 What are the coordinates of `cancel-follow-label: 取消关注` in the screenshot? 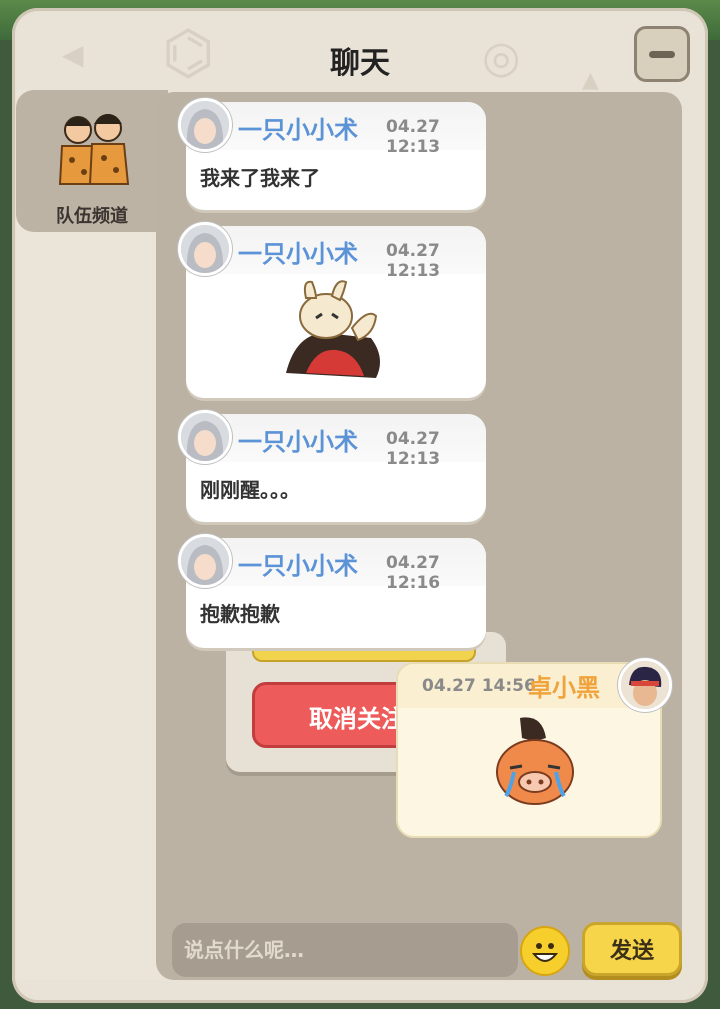 It's located at (357, 719).